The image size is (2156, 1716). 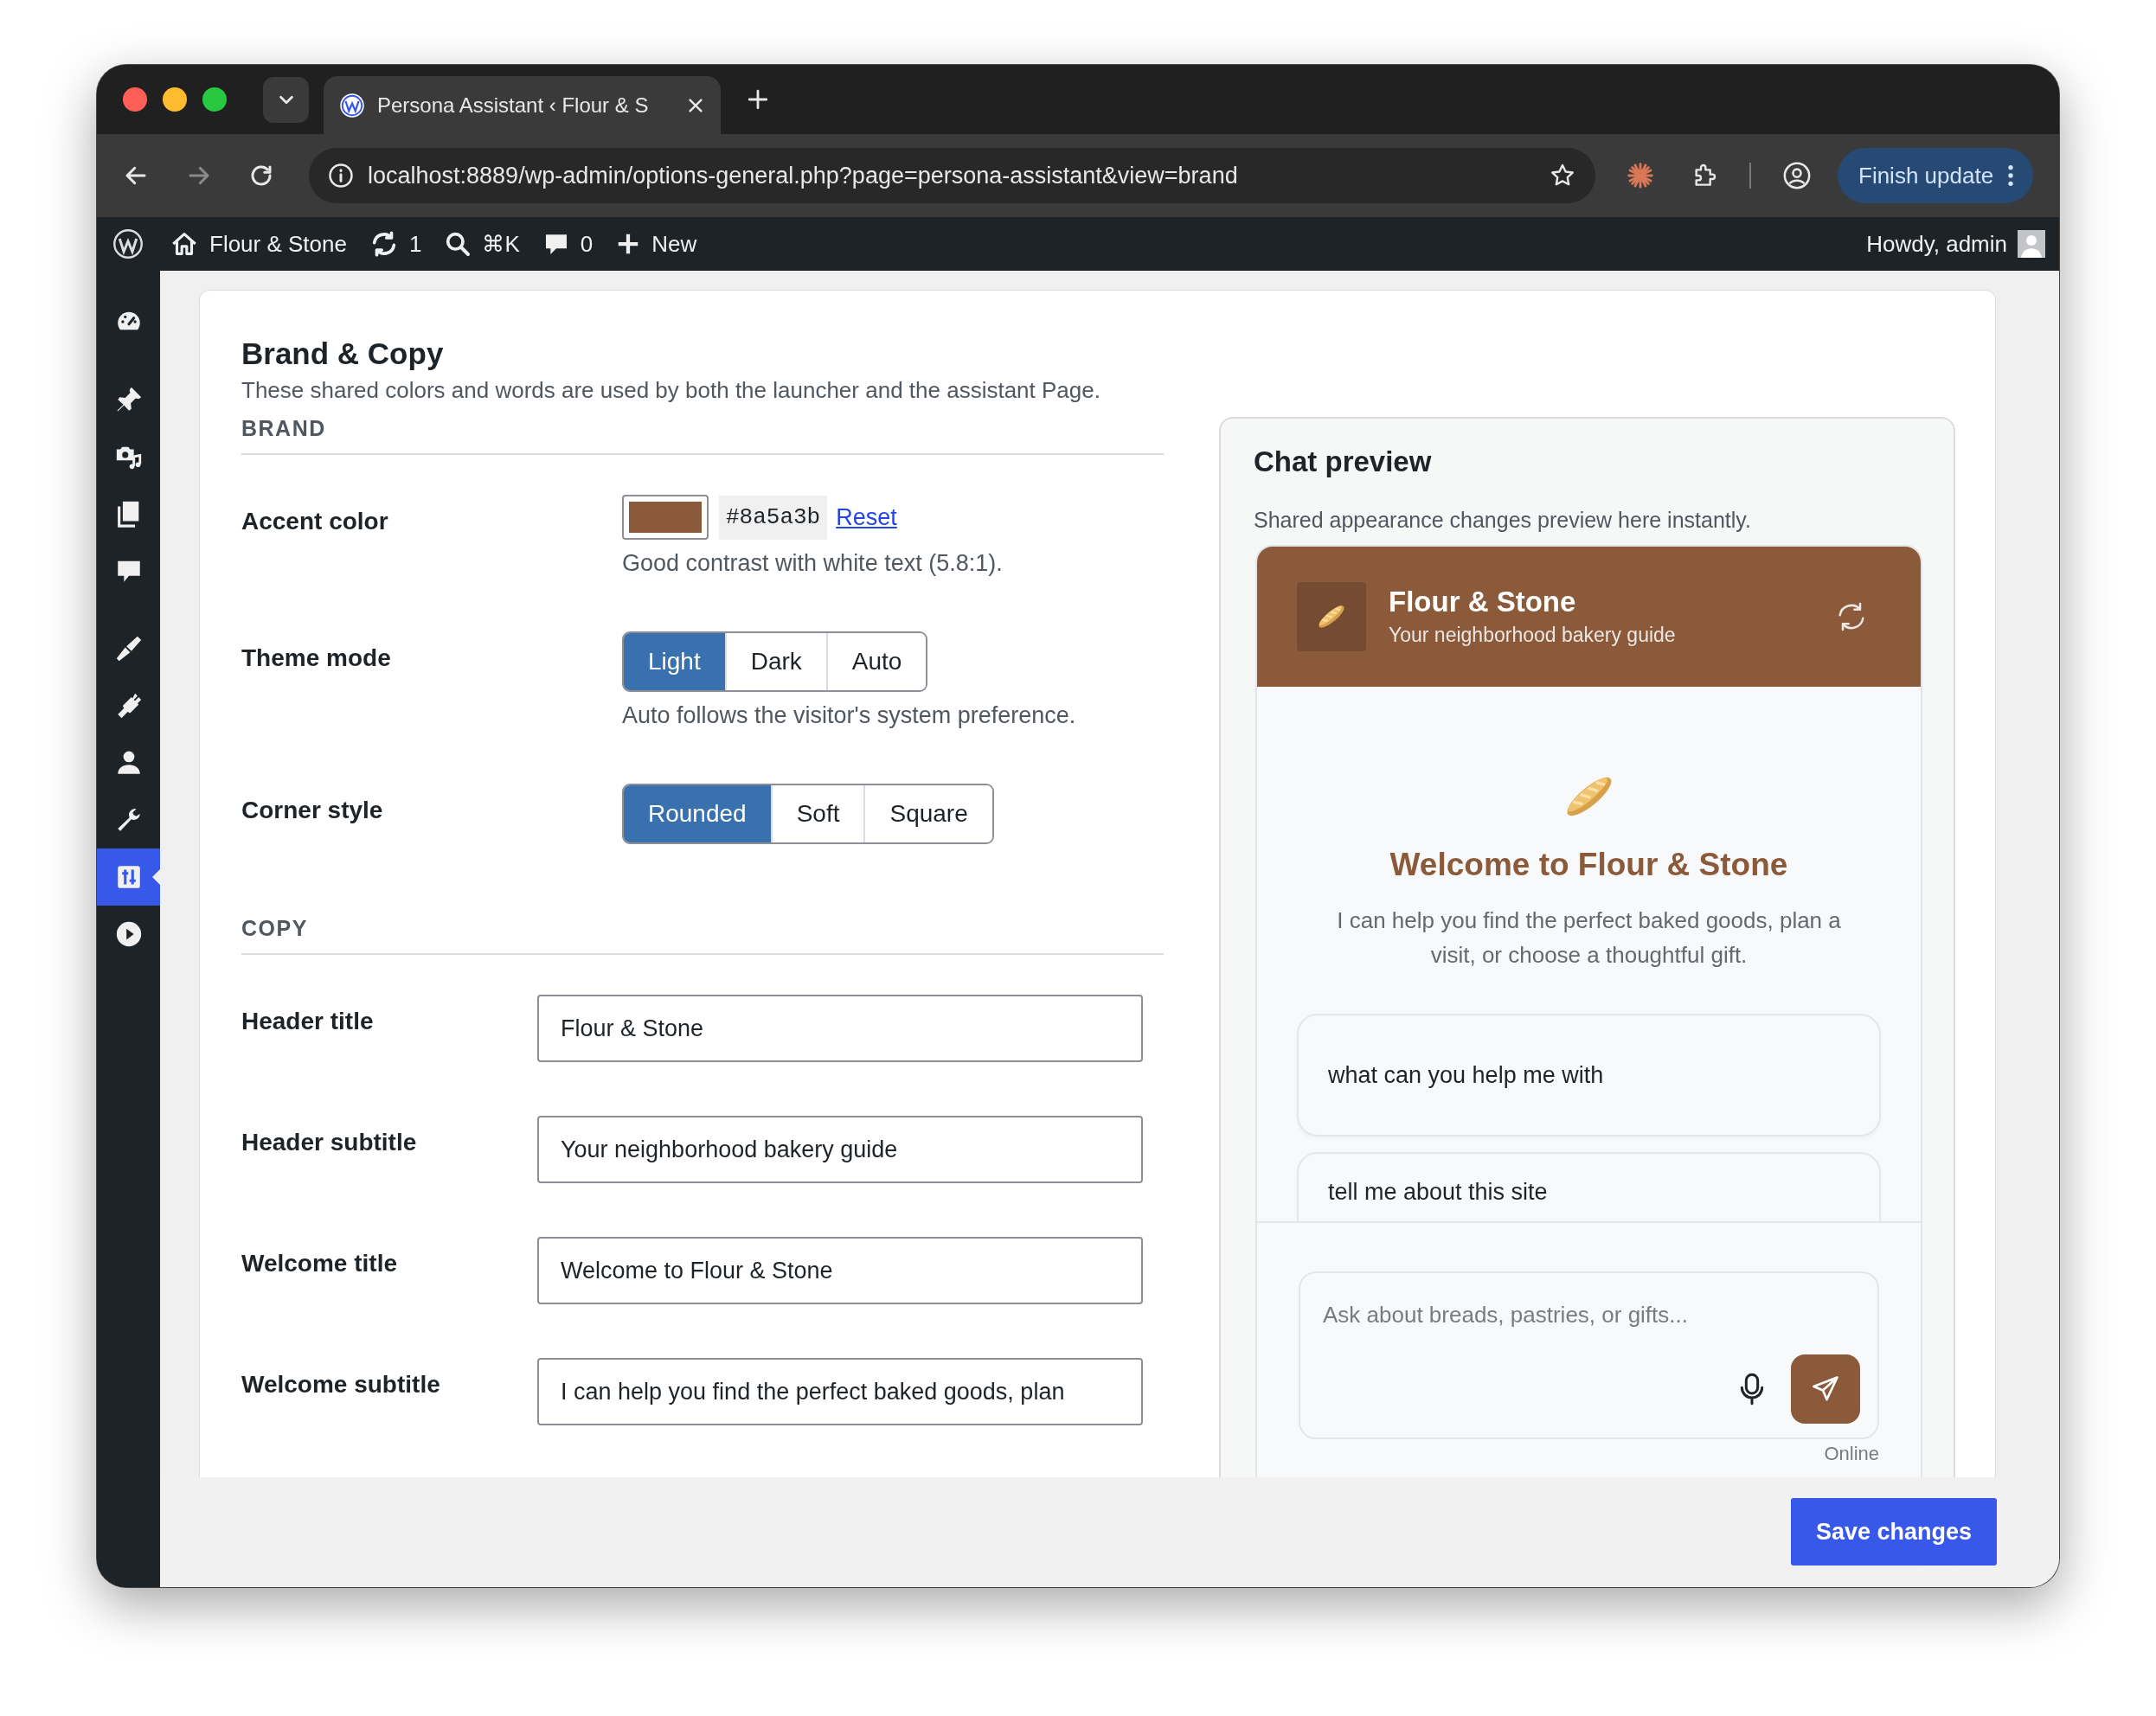 I want to click on chat-subtitle: Your neighborhood bakery guide, so click(x=1533, y=635).